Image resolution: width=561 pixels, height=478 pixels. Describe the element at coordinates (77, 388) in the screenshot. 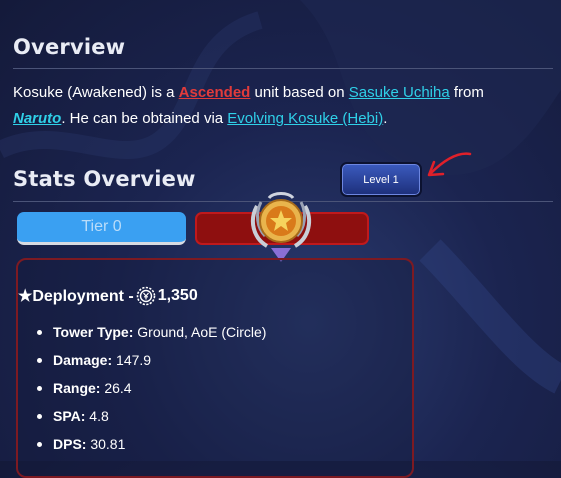

I see `stat-label: Range:` at that location.